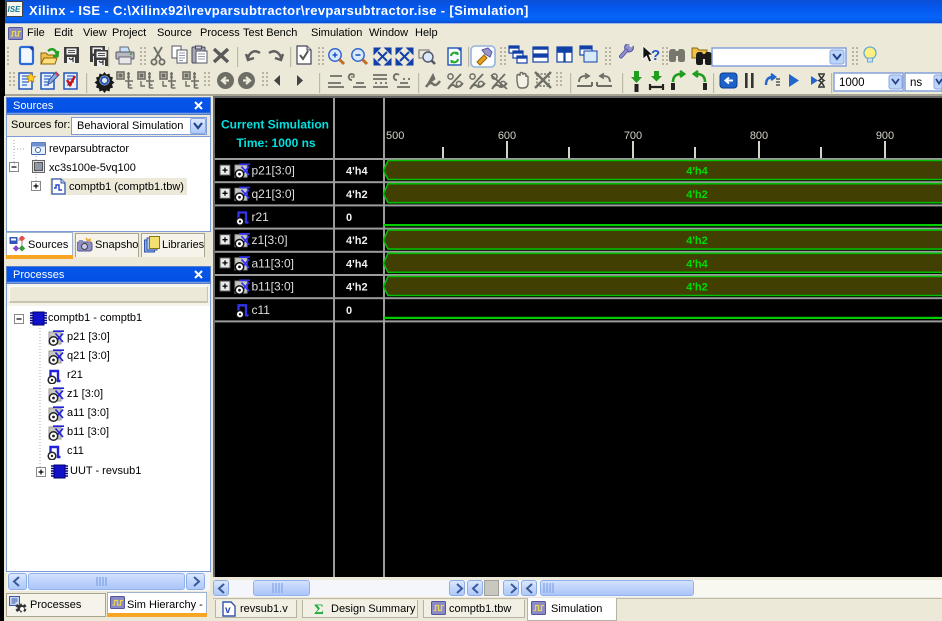 This screenshot has height=621, width=942. What do you see at coordinates (633, 136) in the screenshot?
I see `svg-text: 700` at bounding box center [633, 136].